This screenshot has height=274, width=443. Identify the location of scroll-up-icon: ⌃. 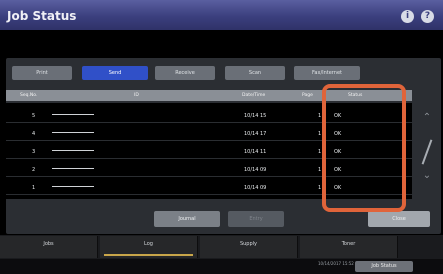
(427, 118).